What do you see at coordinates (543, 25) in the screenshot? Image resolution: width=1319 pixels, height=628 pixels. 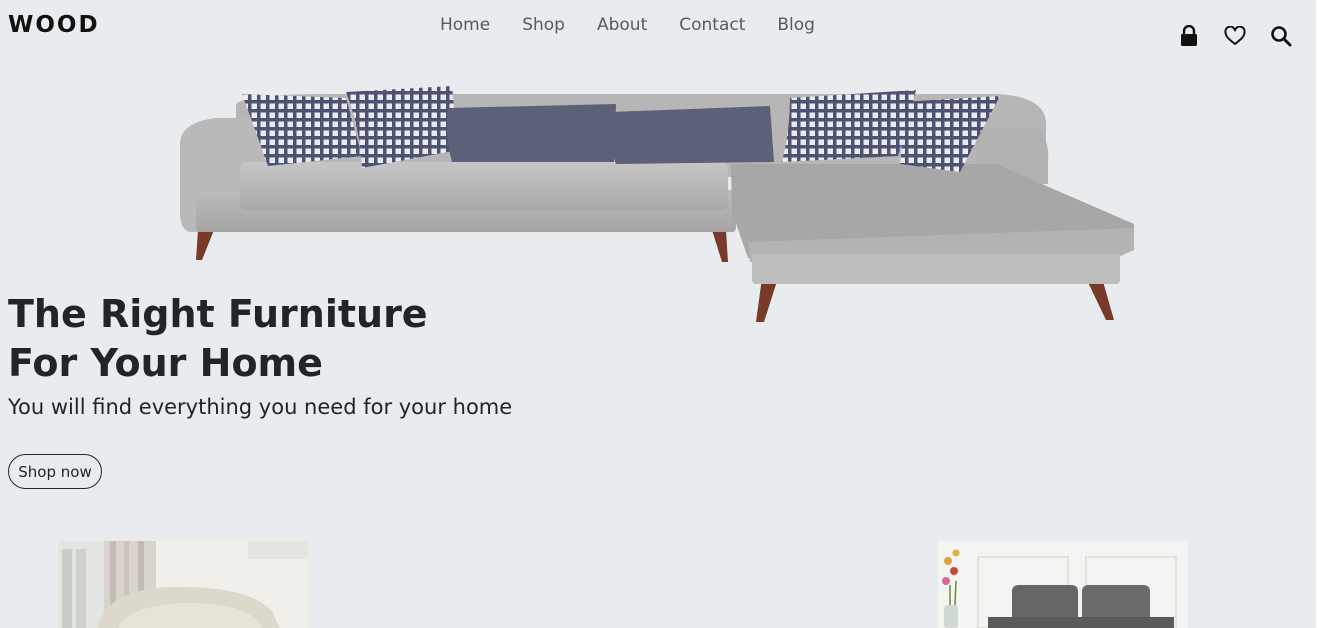 I see `nav-shop: Shop` at bounding box center [543, 25].